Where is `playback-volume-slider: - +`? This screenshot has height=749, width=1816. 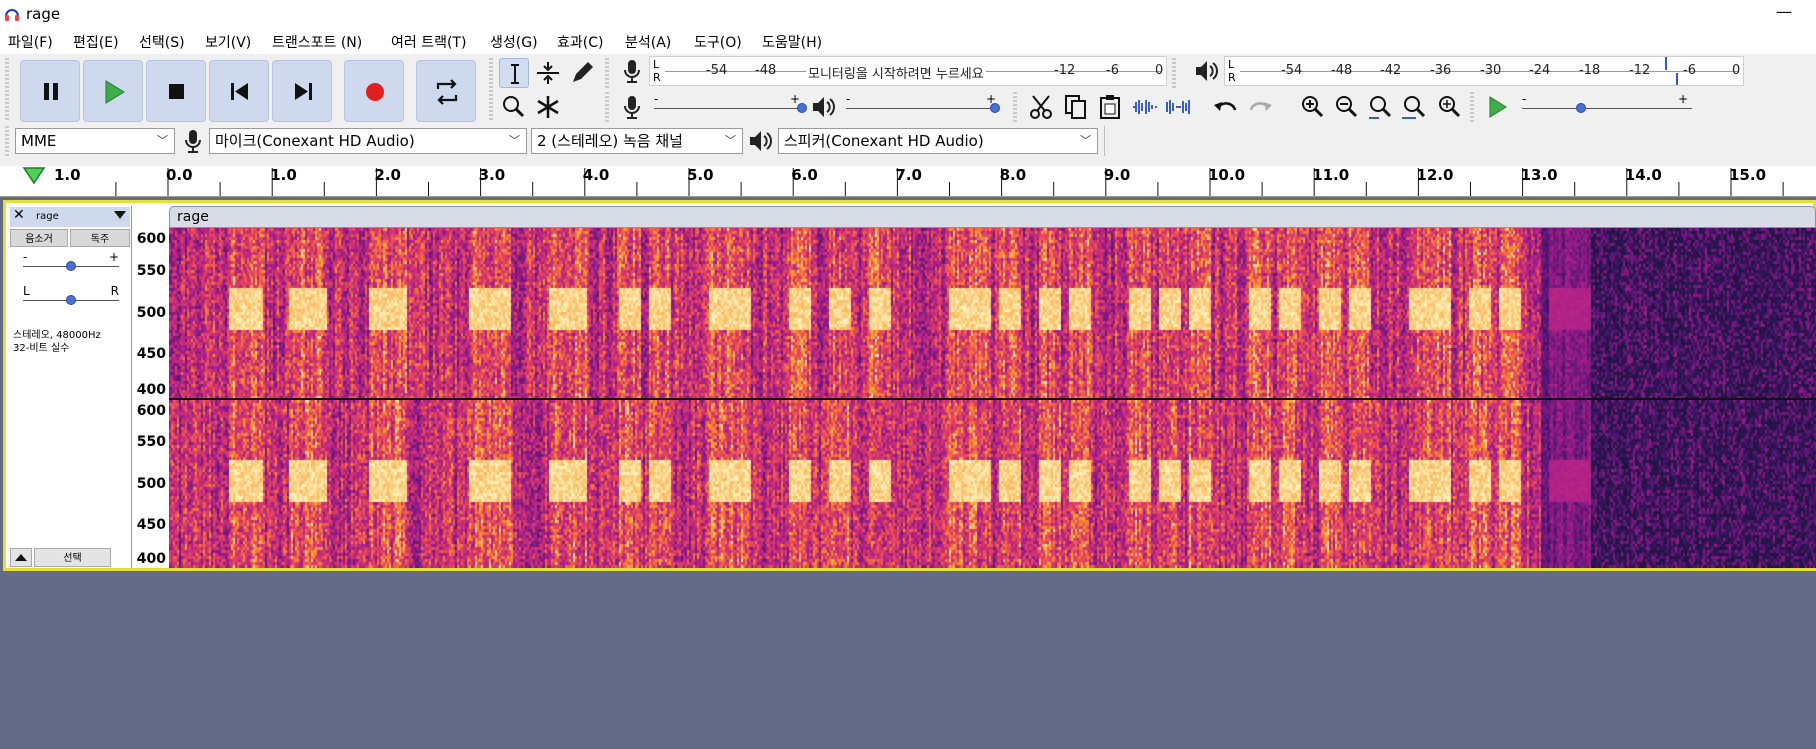
playback-volume-slider: - + is located at coordinates (923, 105).